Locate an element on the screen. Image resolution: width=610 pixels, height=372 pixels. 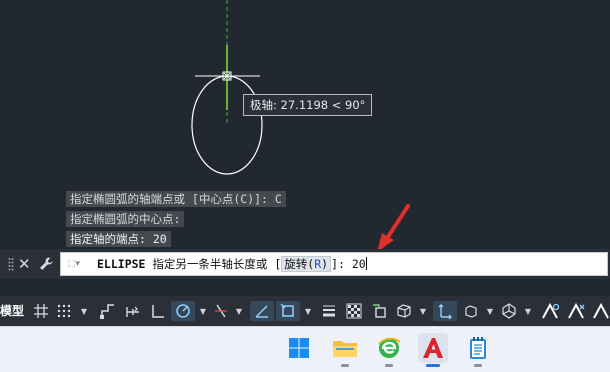
ortho-icon is located at coordinates (158, 311).